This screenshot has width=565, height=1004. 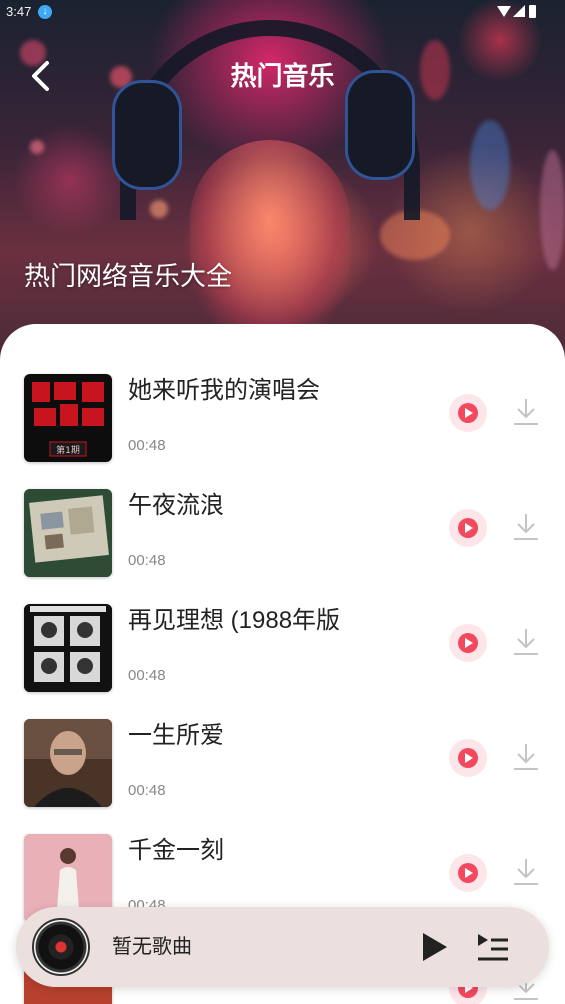 I want to click on playlist-icon, so click(x=493, y=947).